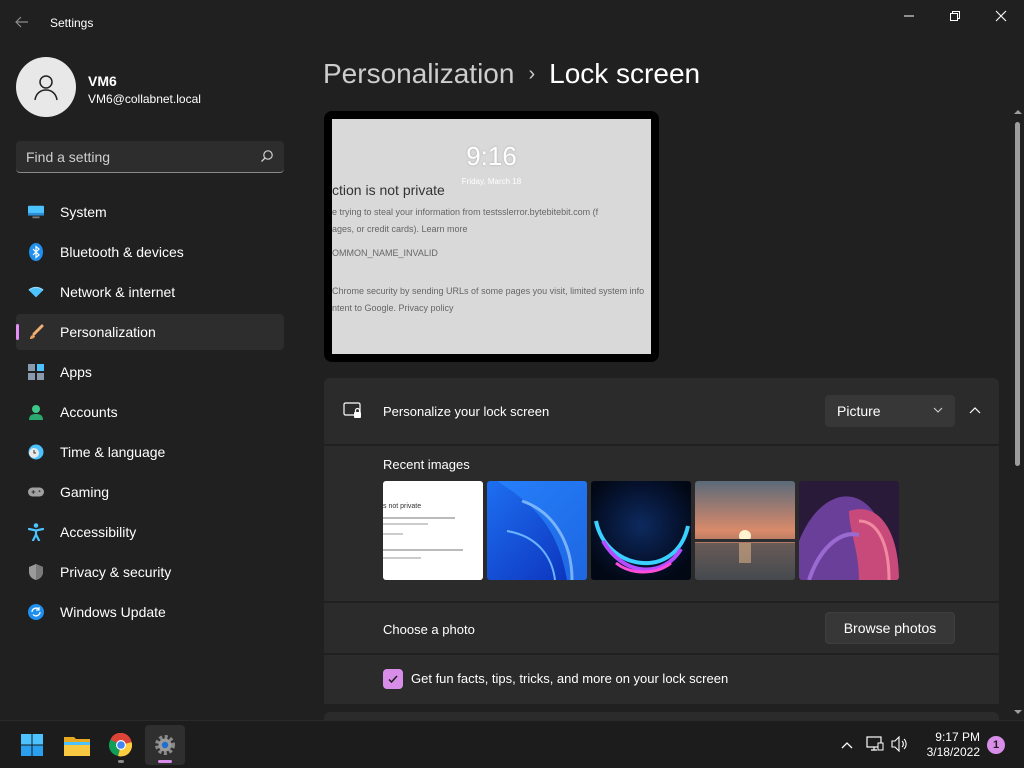 Image resolution: width=1024 pixels, height=768 pixels. What do you see at coordinates (36, 212) in the screenshot?
I see `system-icon` at bounding box center [36, 212].